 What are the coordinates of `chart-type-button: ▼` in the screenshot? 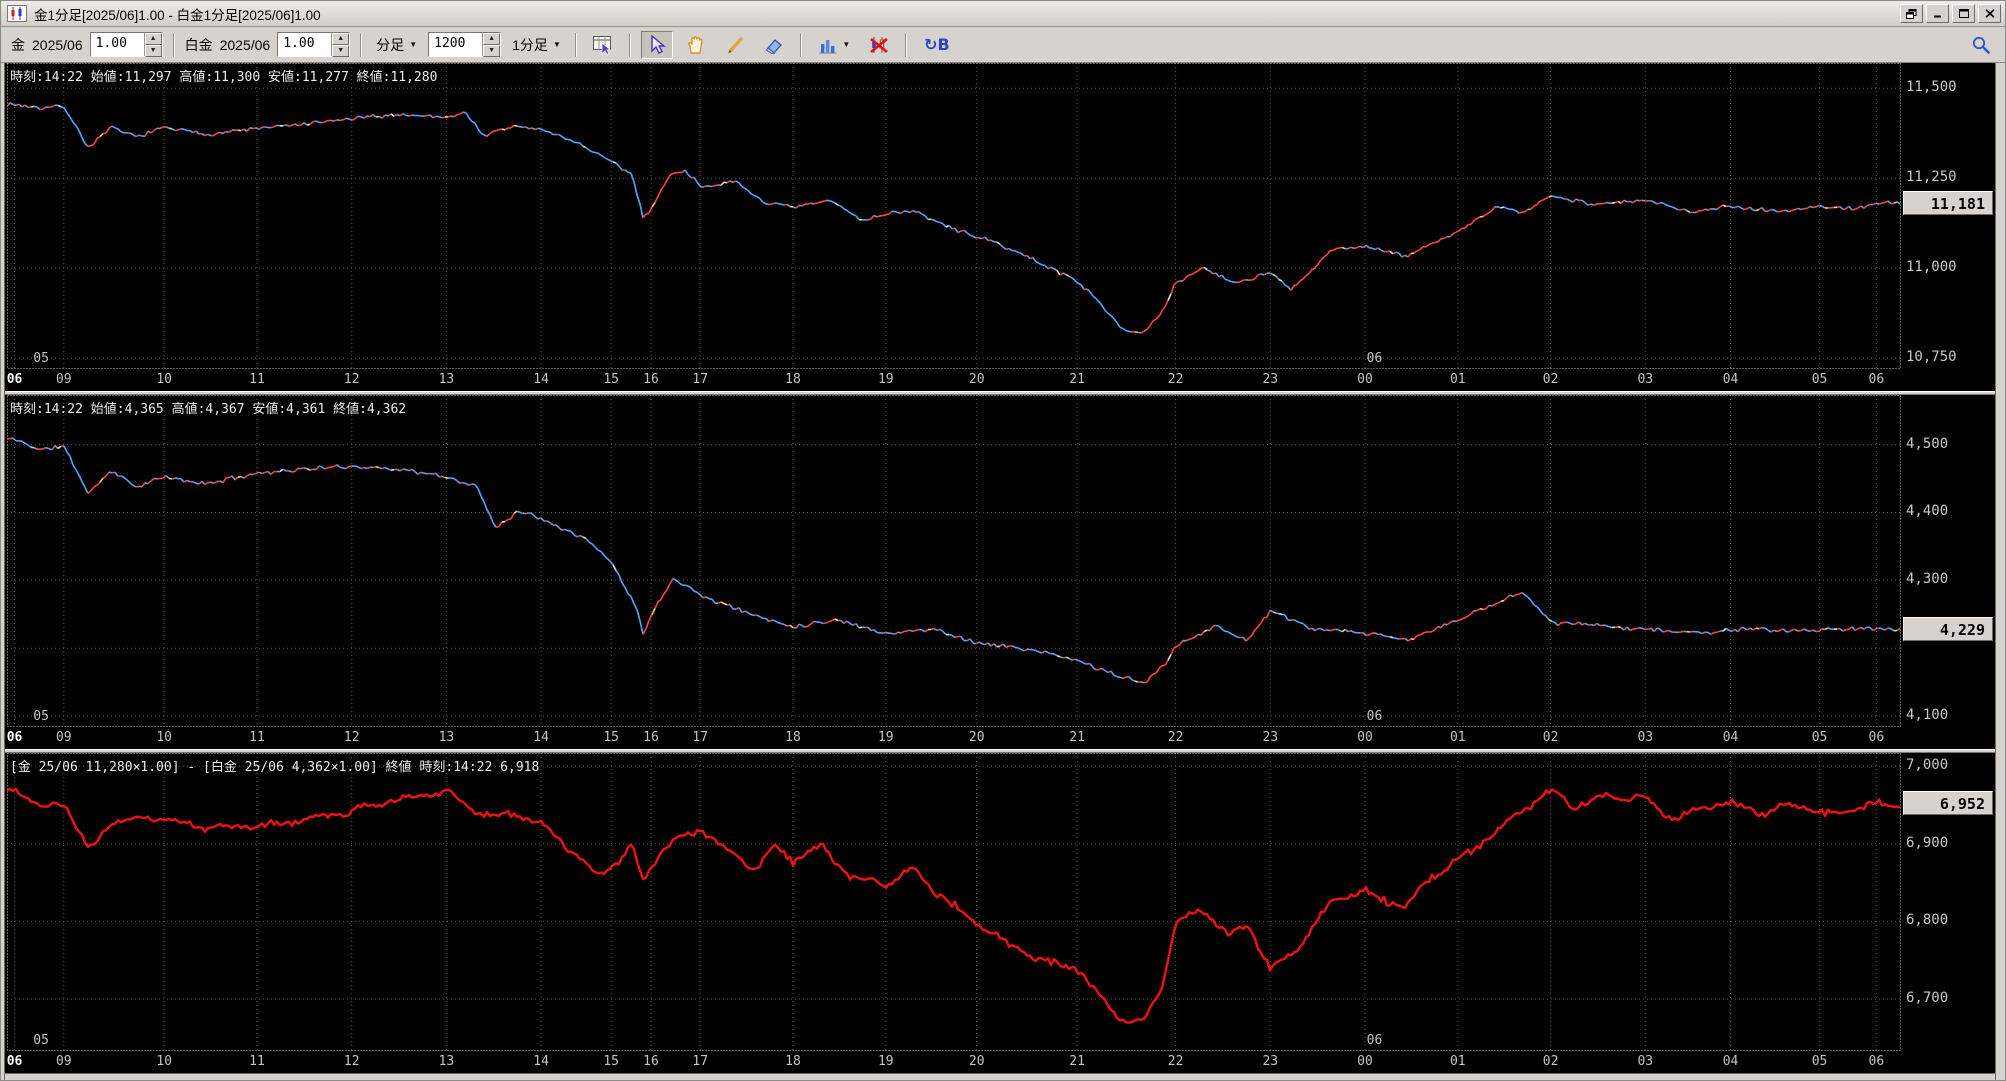 It's located at (834, 45).